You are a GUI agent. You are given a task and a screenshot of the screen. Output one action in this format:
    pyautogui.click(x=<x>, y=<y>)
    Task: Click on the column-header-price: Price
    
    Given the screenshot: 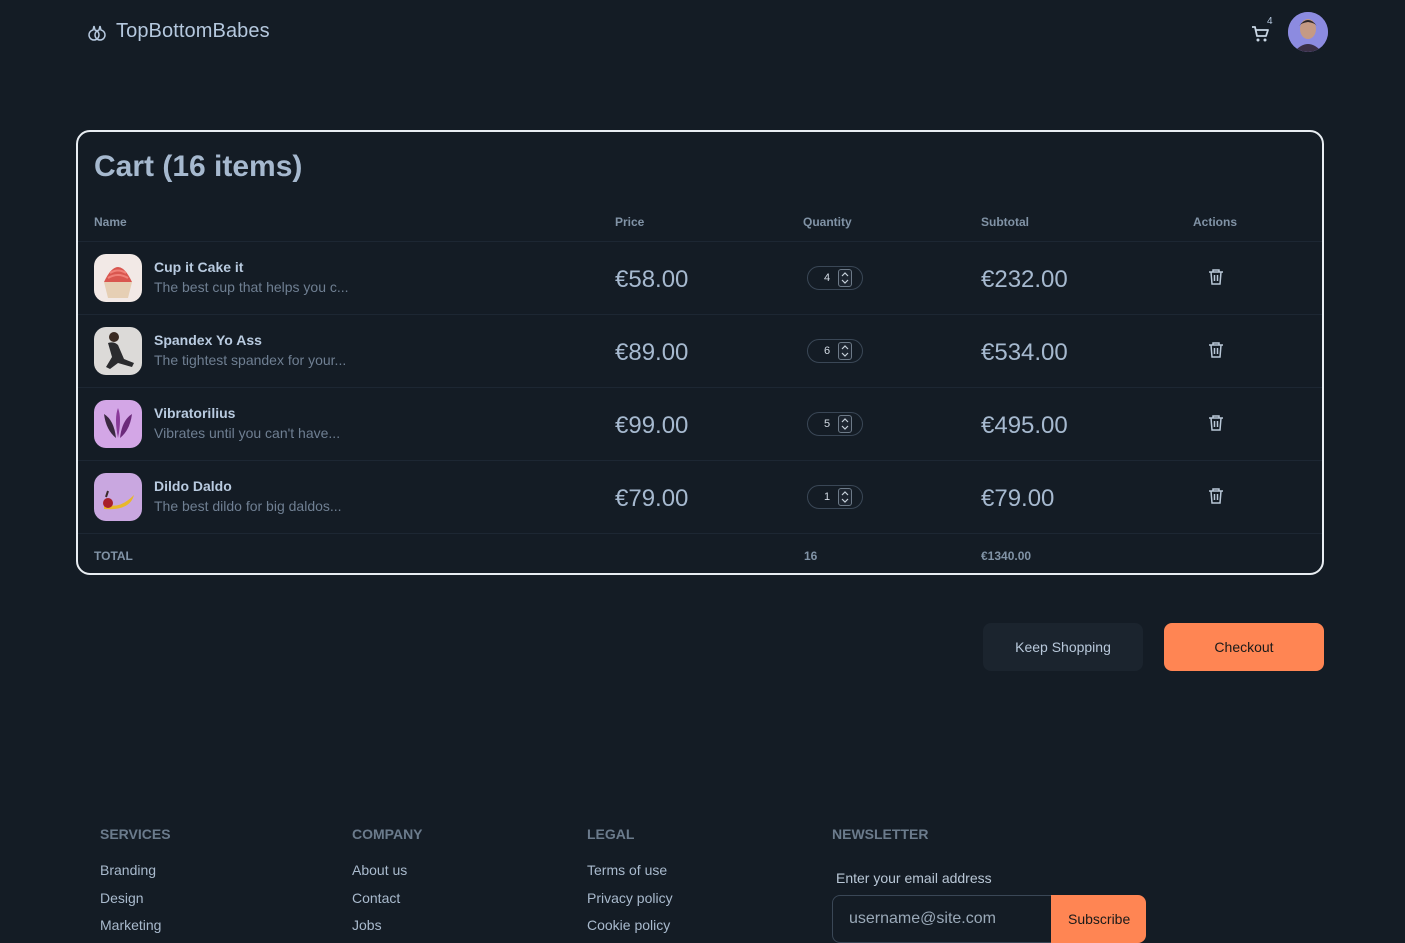 What is the action you would take?
    pyautogui.click(x=630, y=222)
    